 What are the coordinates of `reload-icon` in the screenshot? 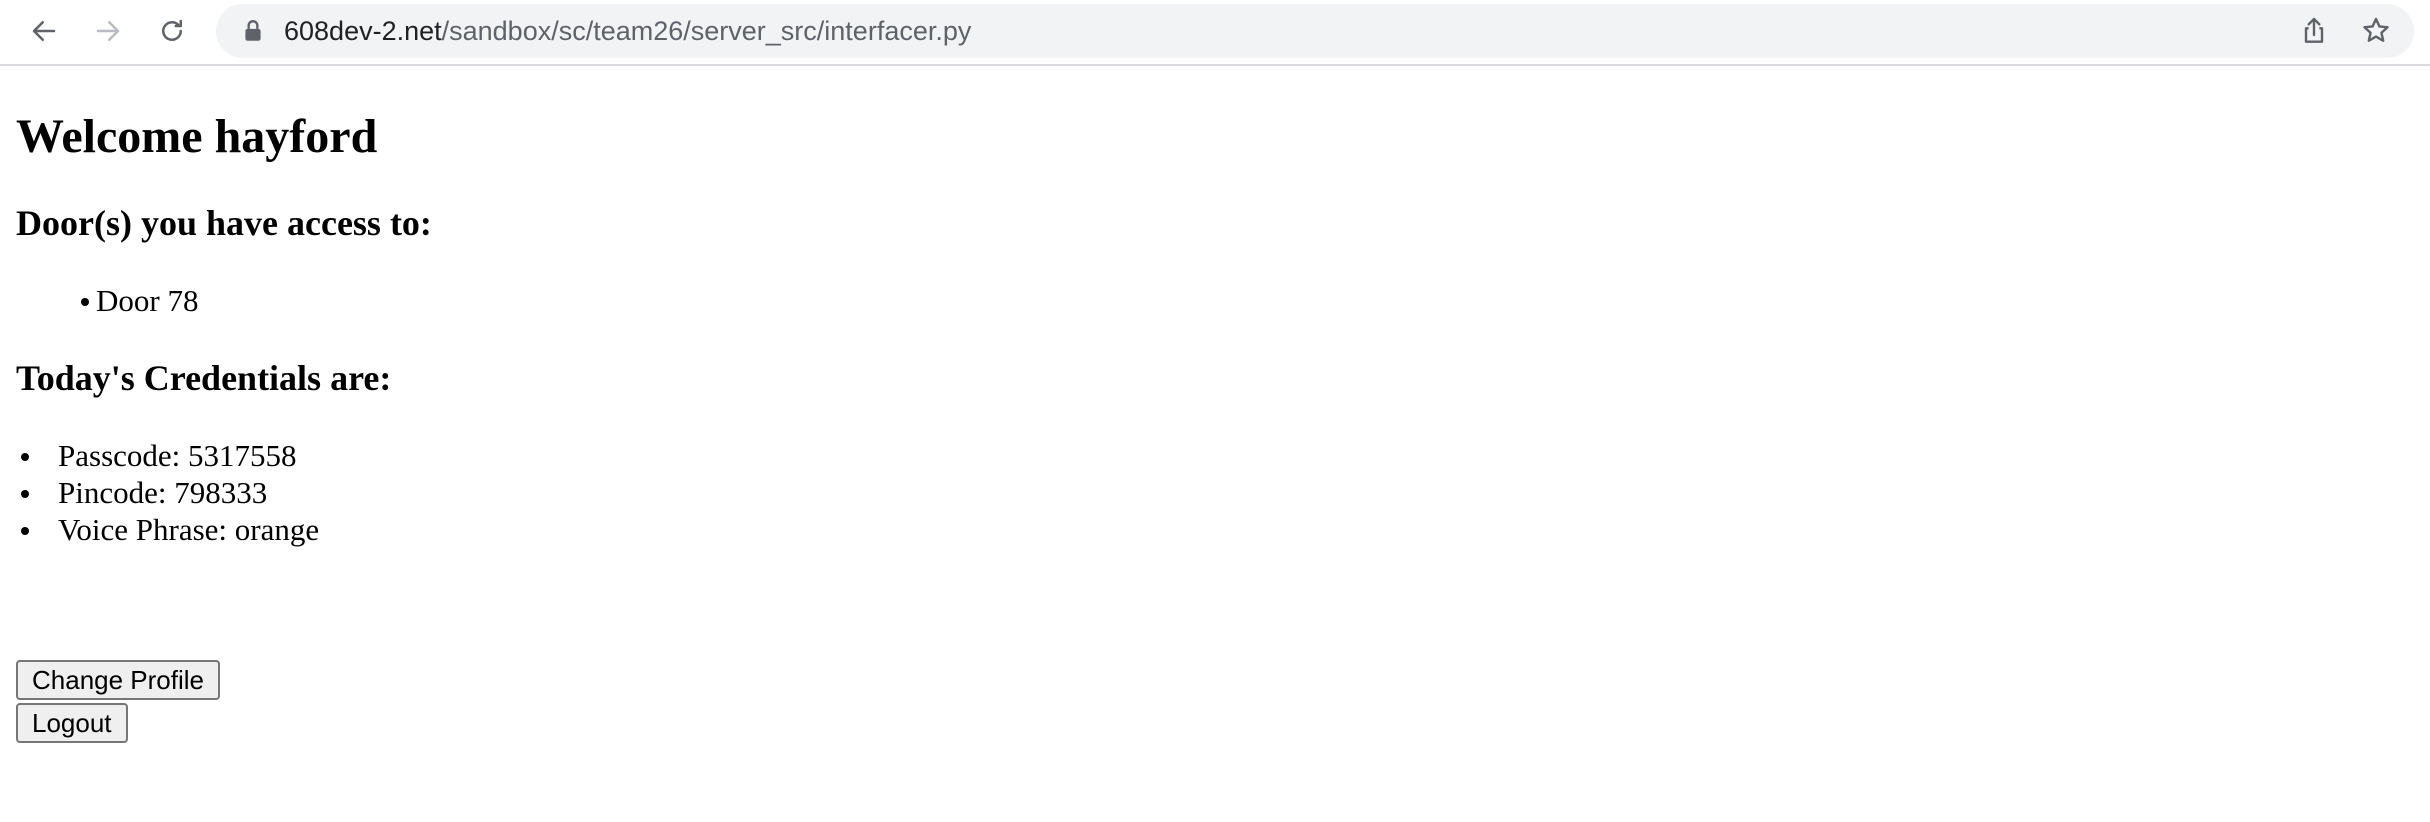 It's located at (172, 30).